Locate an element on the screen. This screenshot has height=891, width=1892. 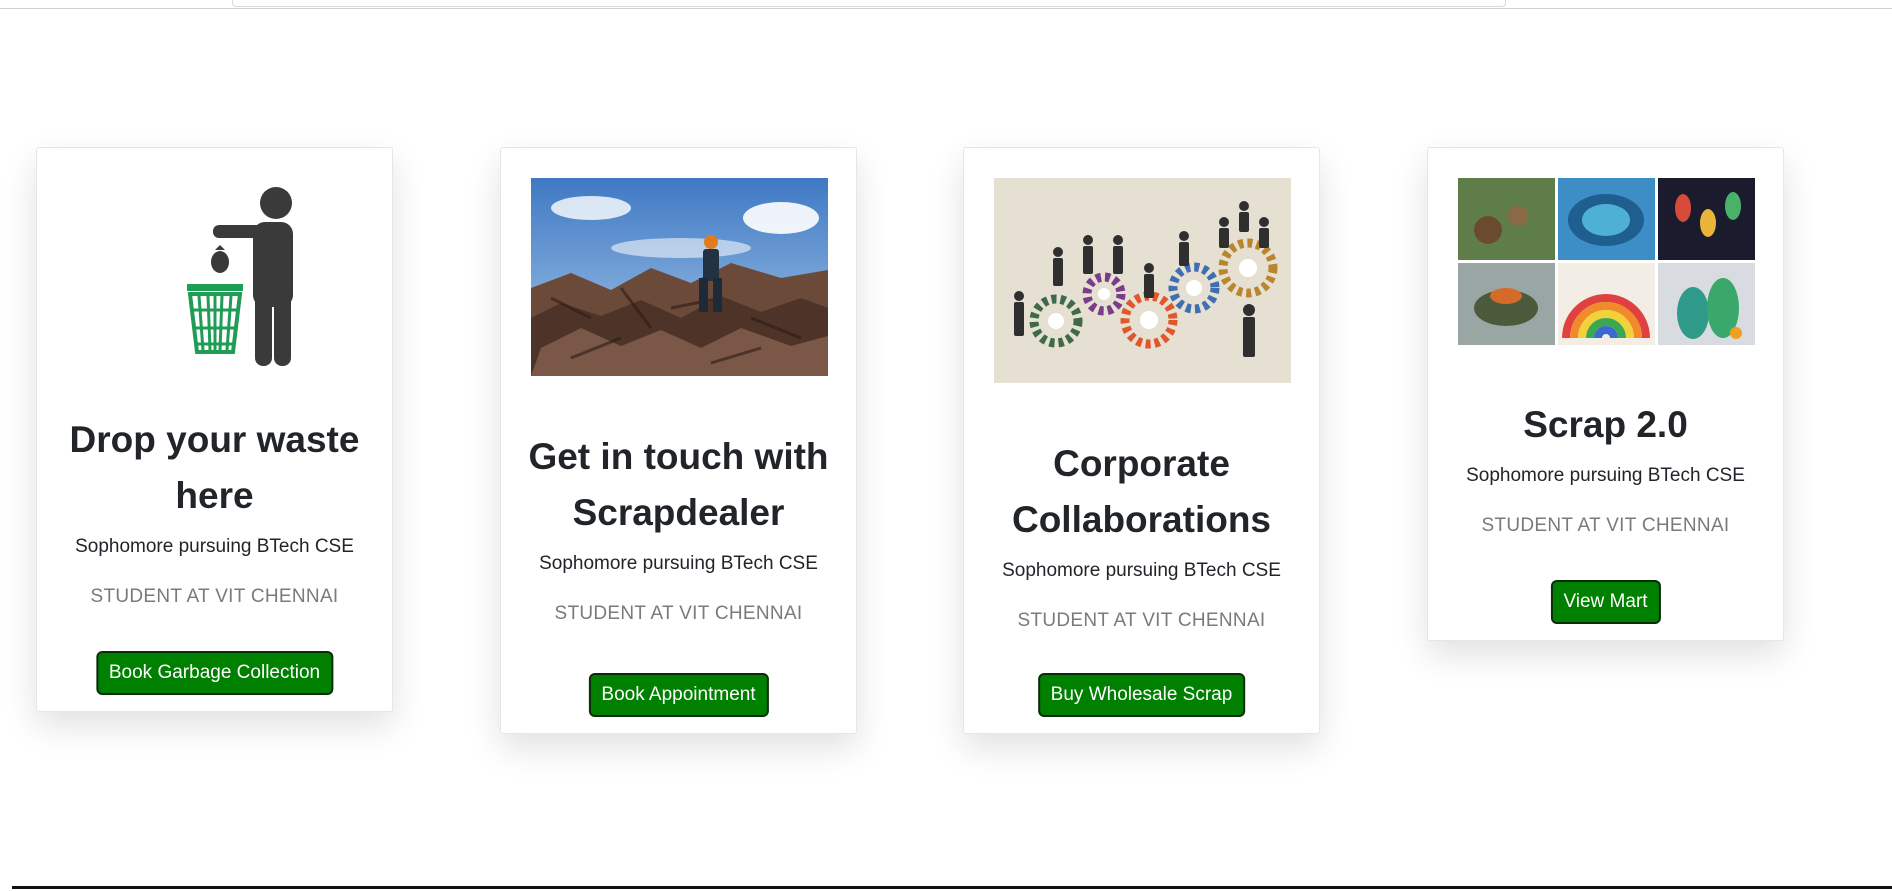
book-appointment-button: Book Appointment is located at coordinates (678, 695).